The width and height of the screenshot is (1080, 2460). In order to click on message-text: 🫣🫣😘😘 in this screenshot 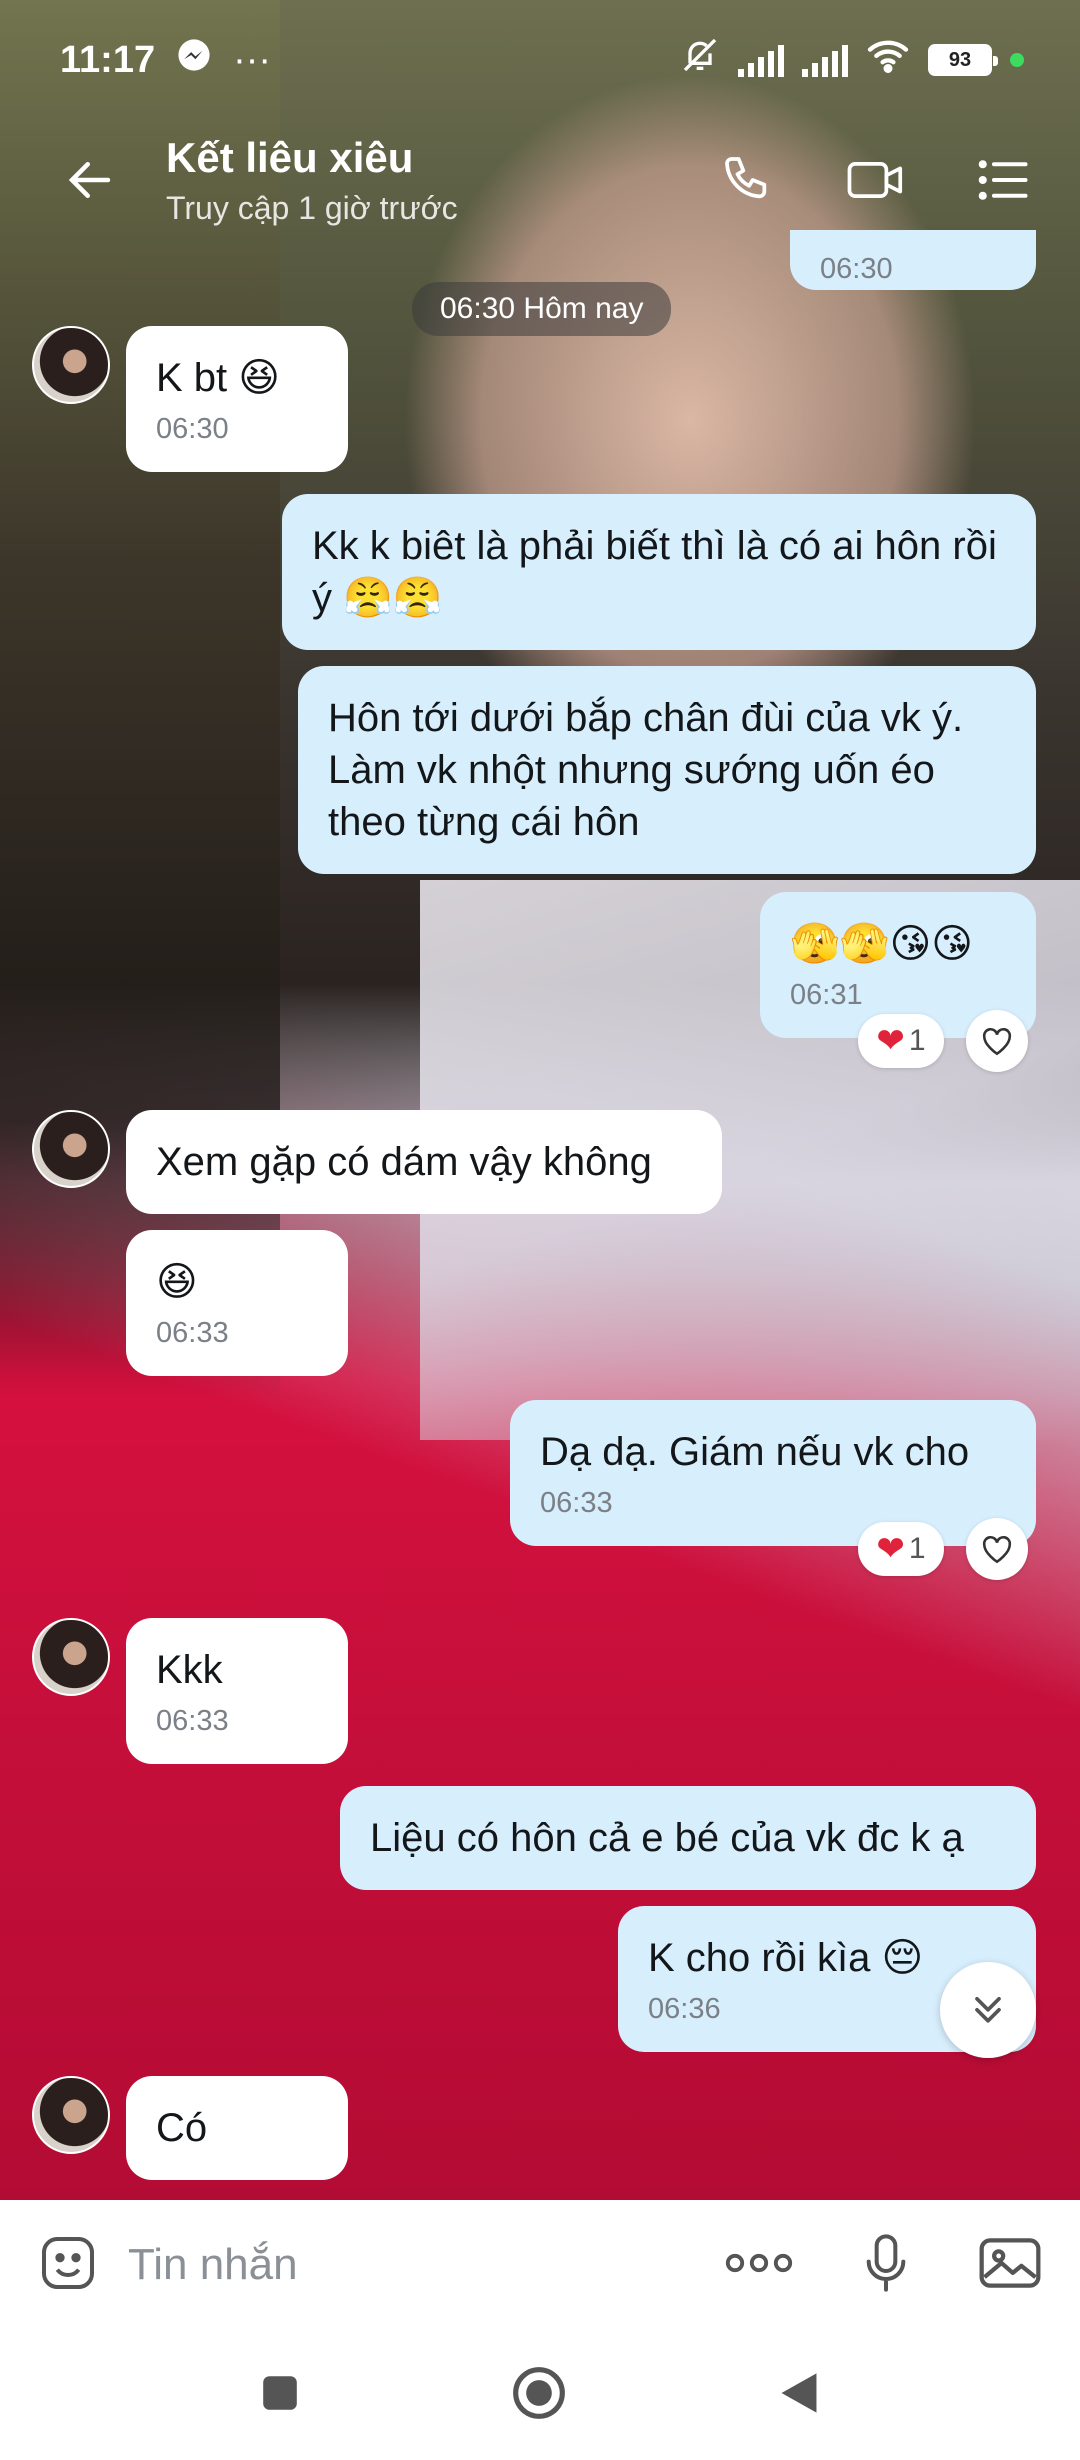, I will do `click(882, 944)`.